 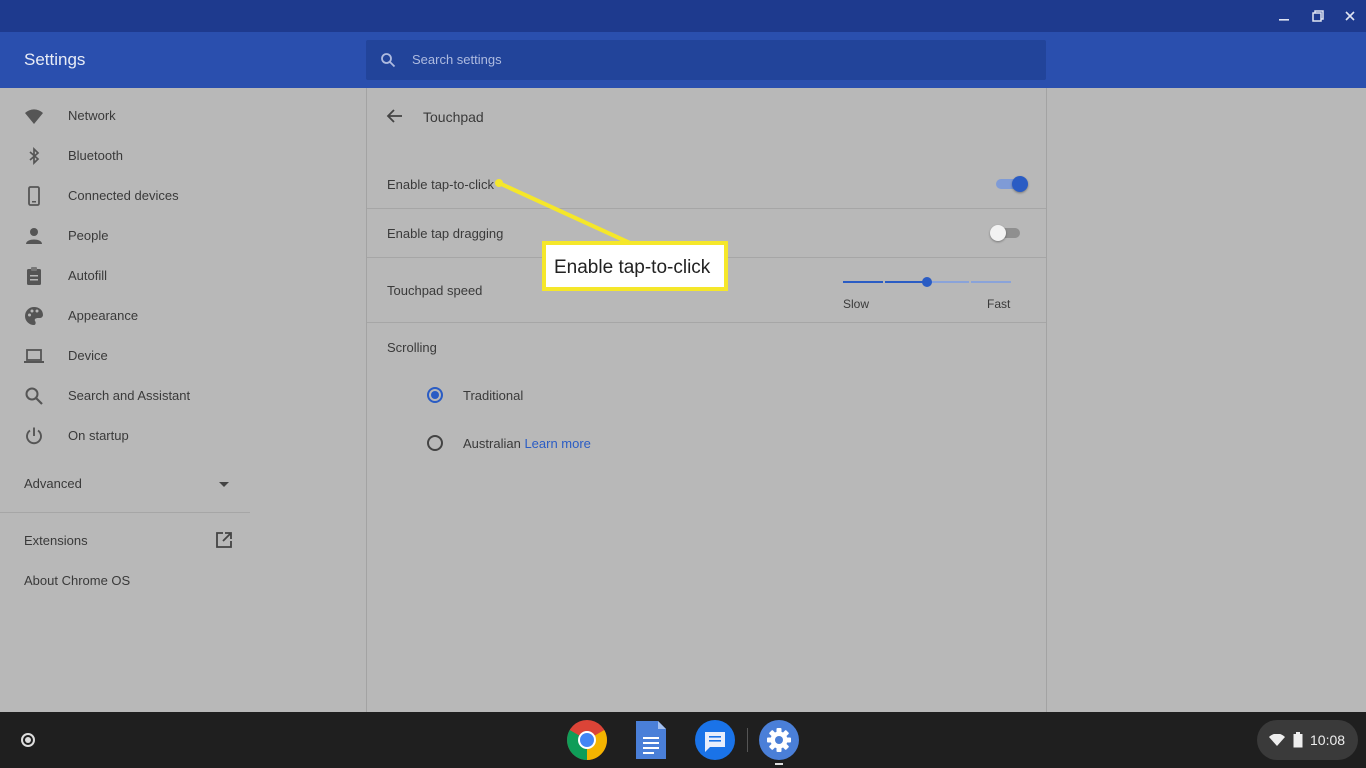 I want to click on scrolling-label: Scrolling, so click(x=412, y=347).